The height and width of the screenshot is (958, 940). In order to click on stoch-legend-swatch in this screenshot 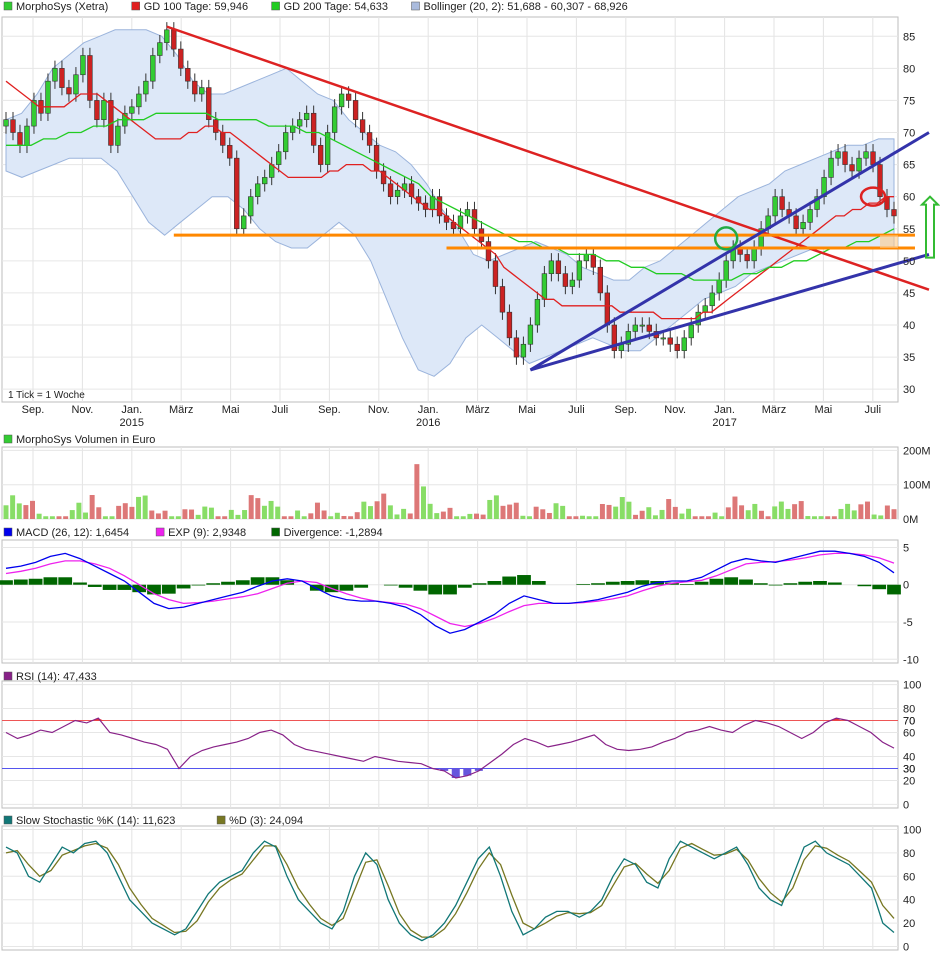, I will do `click(8, 820)`.